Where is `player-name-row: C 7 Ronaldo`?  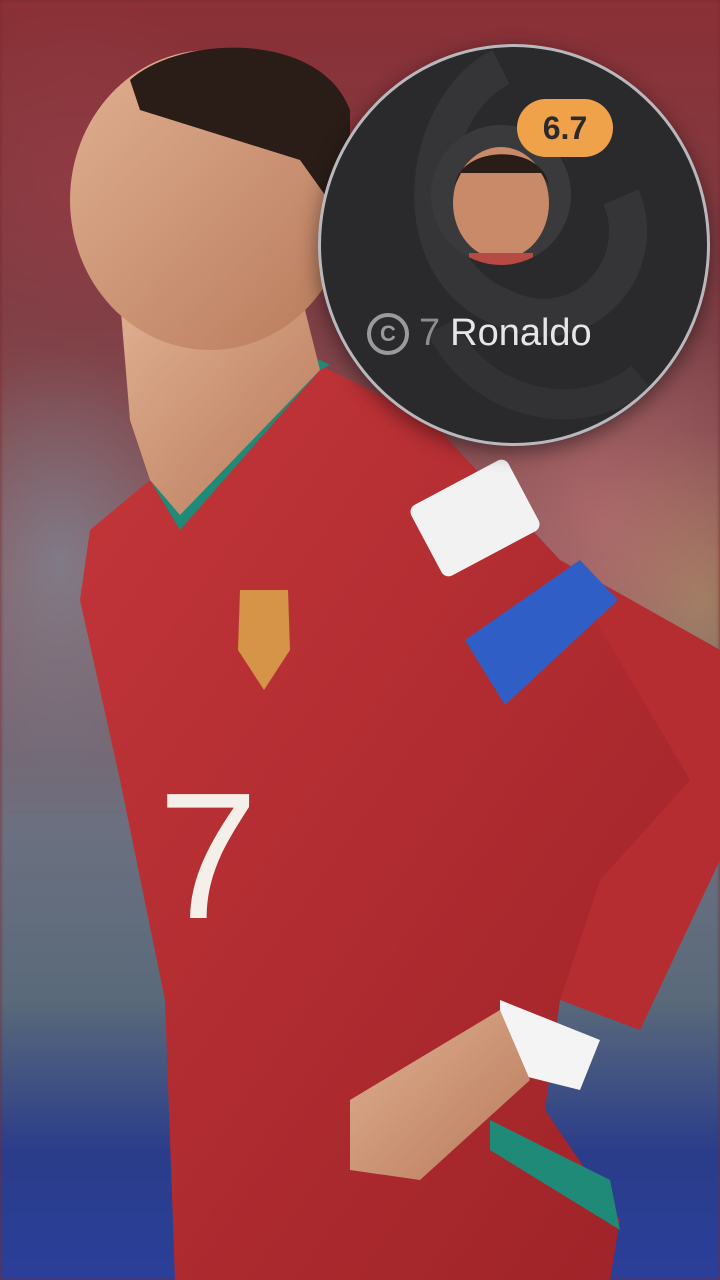 player-name-row: C 7 Ronaldo is located at coordinates (479, 333).